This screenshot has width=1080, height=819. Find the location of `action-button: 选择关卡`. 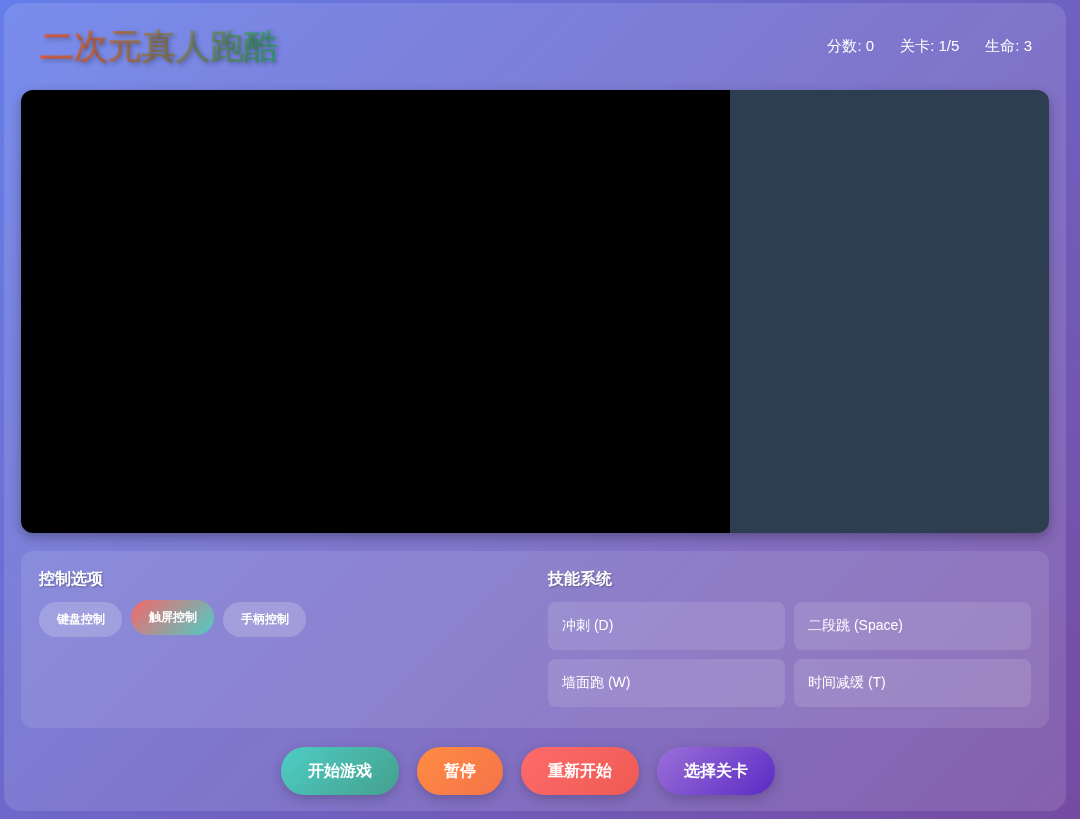

action-button: 选择关卡 is located at coordinates (716, 771).